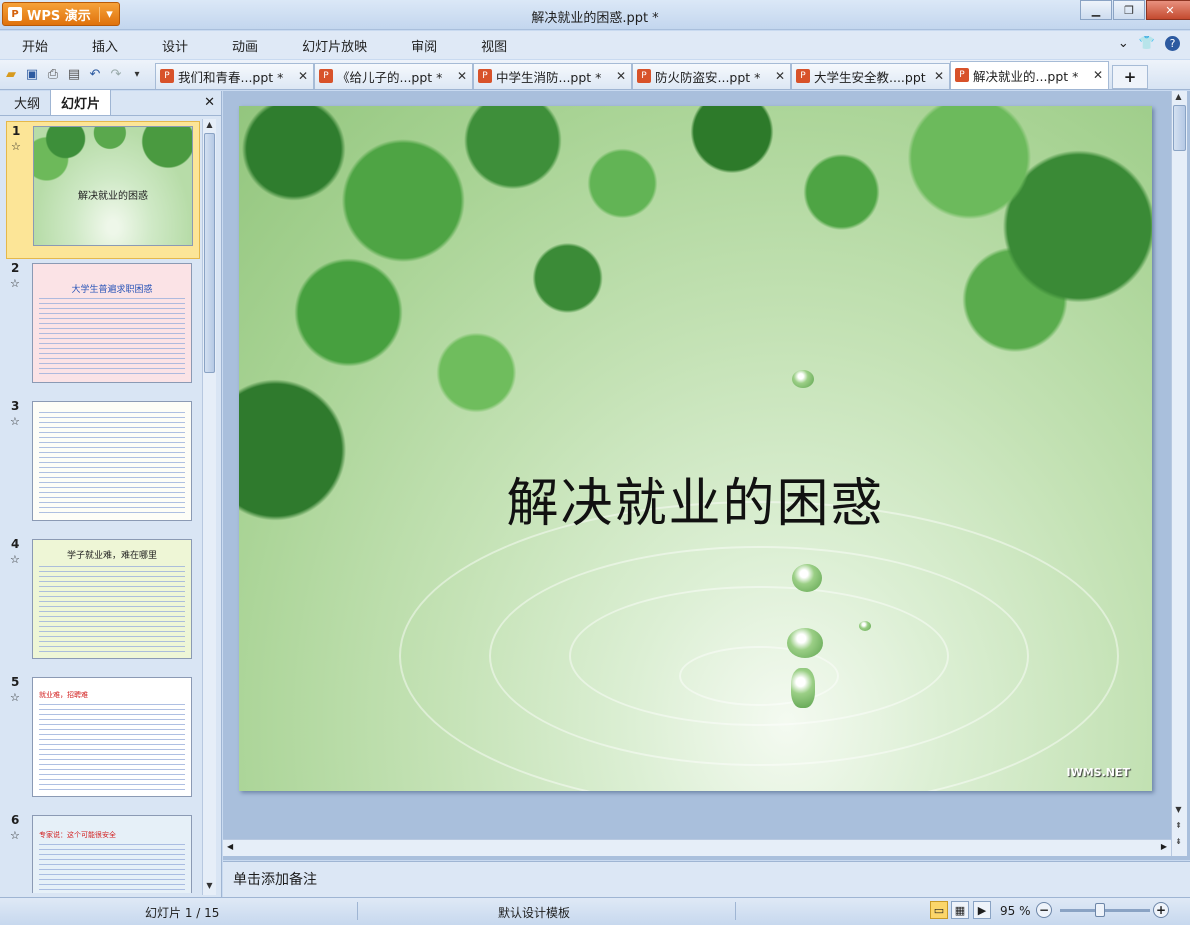  What do you see at coordinates (137, 75) in the screenshot?
I see `customize-icon: ▾` at bounding box center [137, 75].